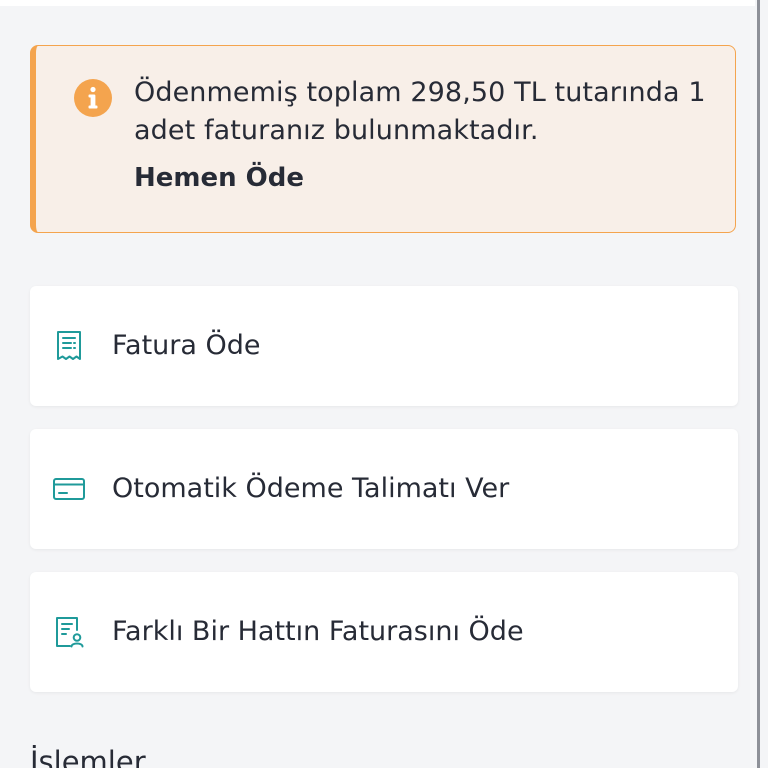 The image size is (768, 768). Describe the element at coordinates (88, 756) in the screenshot. I see `section-title: İşlemler` at that location.